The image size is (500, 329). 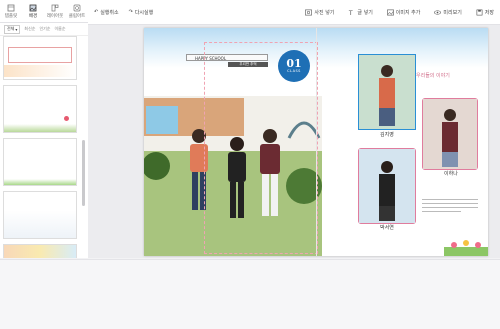 What do you see at coordinates (59, 29) in the screenshot?
I see `filter-option: 이름순` at bounding box center [59, 29].